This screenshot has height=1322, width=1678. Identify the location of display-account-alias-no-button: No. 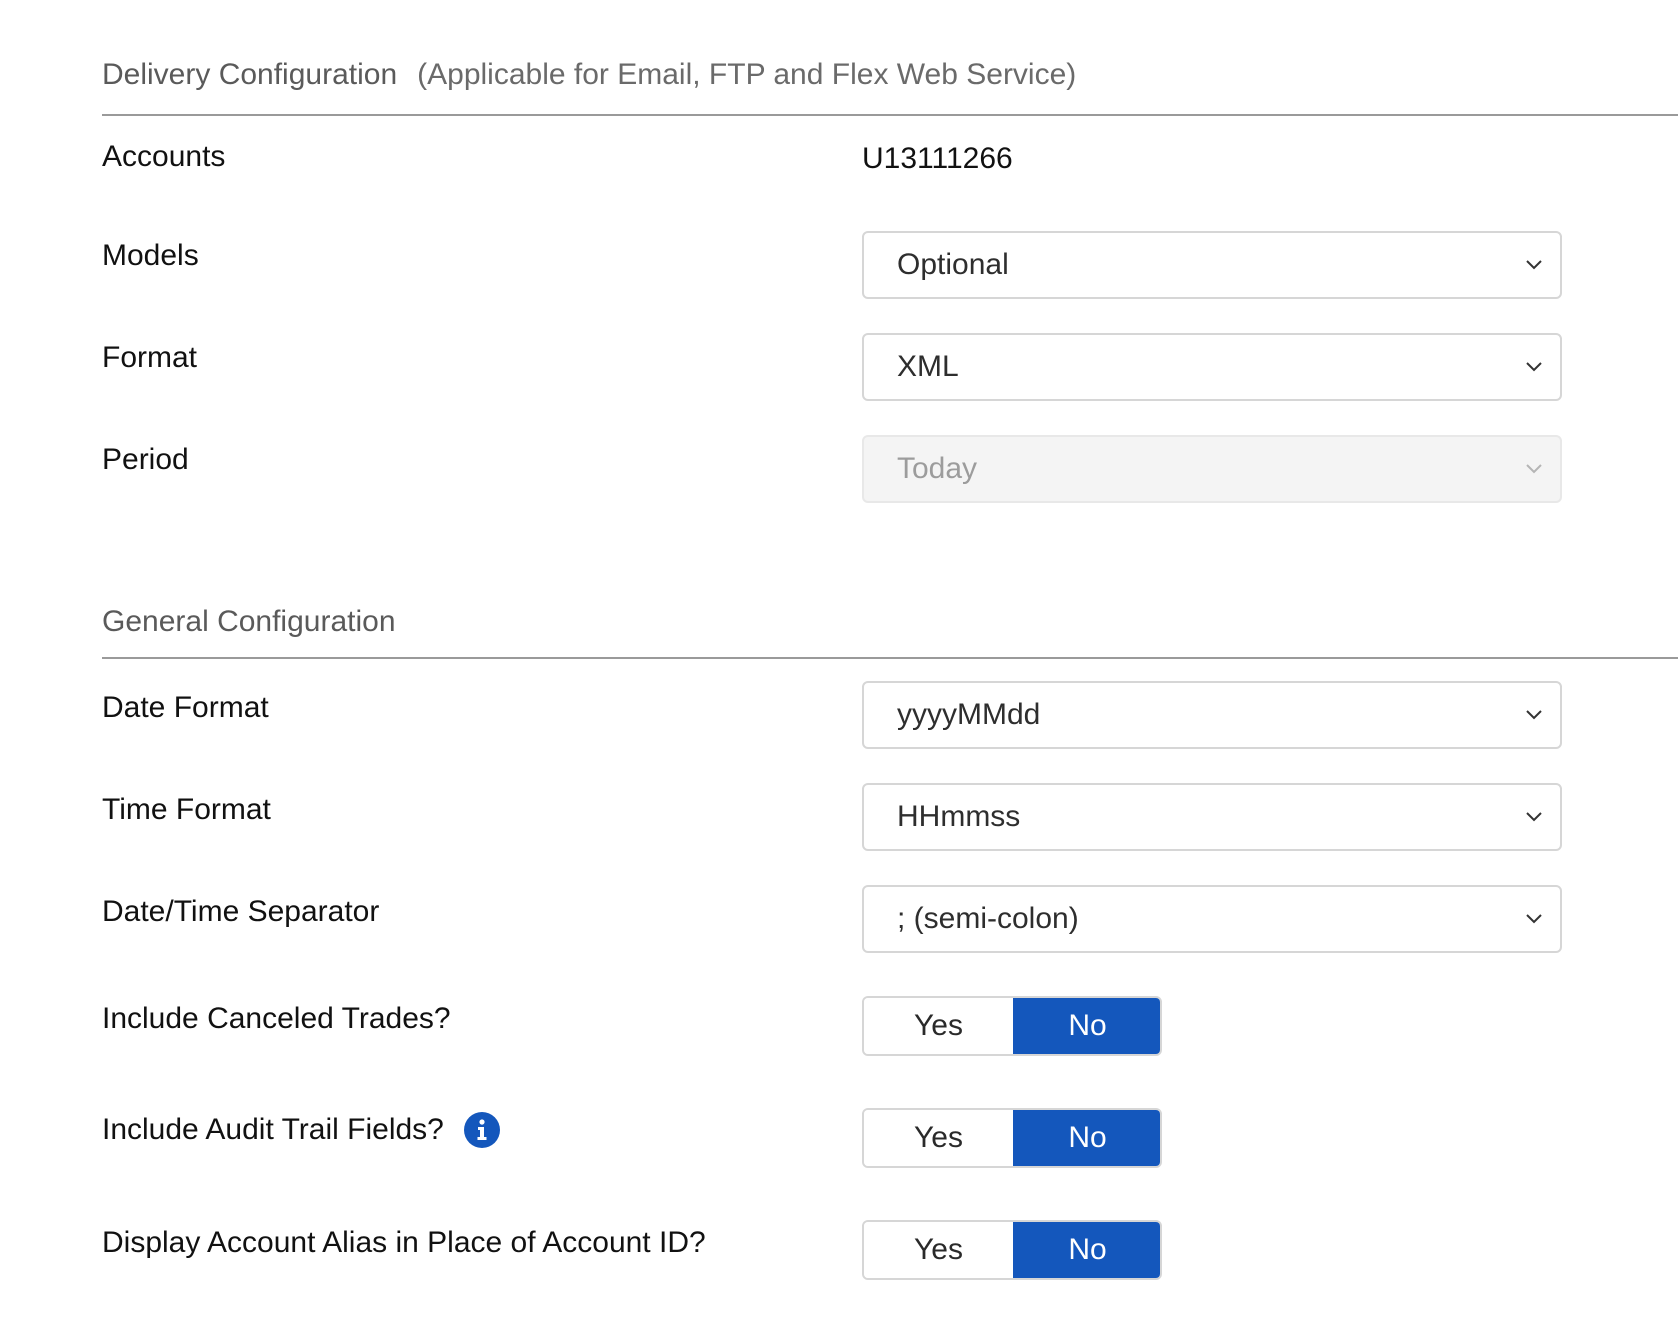
(1086, 1250).